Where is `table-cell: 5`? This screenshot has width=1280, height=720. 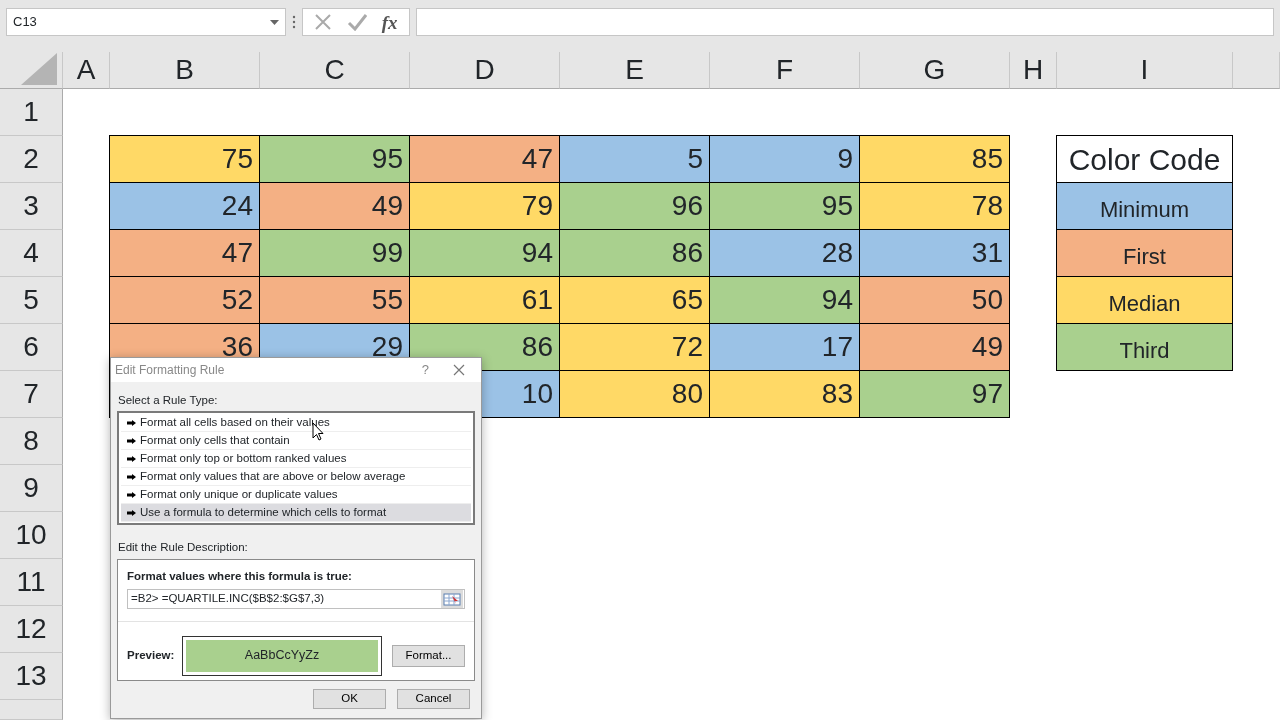 table-cell: 5 is located at coordinates (634, 159).